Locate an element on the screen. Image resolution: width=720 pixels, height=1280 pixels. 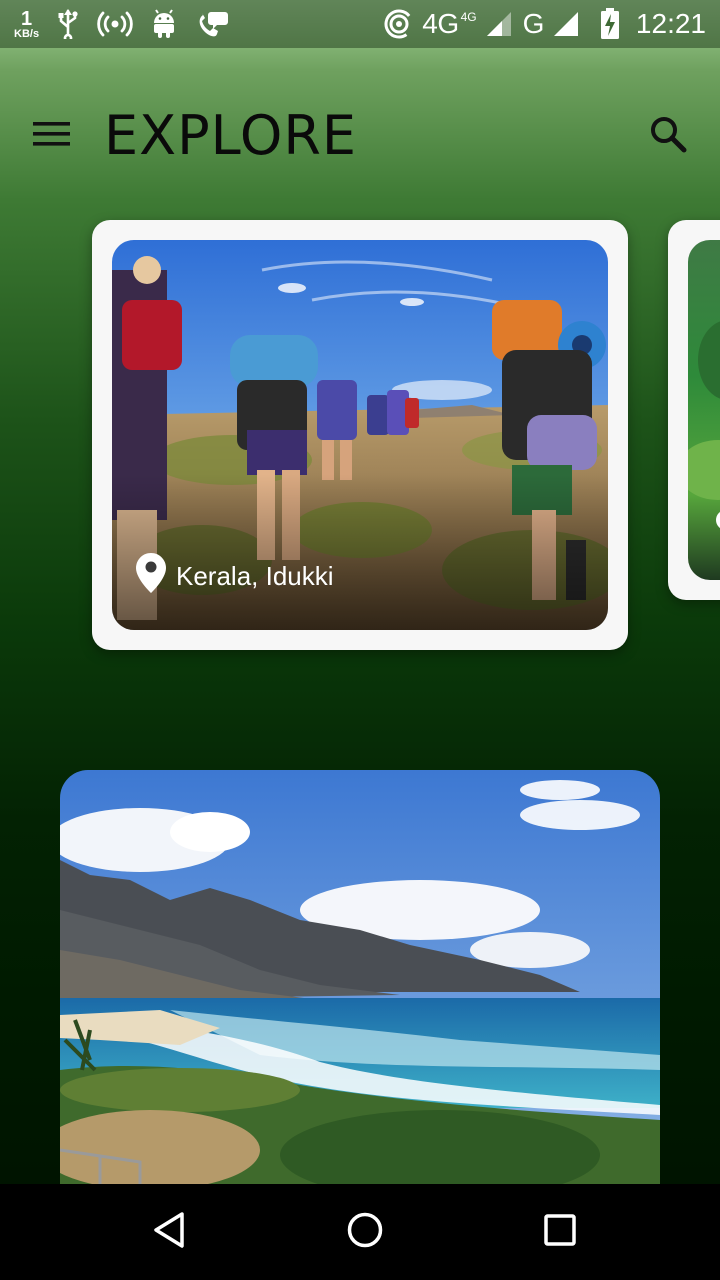
menu-button is located at coordinates (52, 136).